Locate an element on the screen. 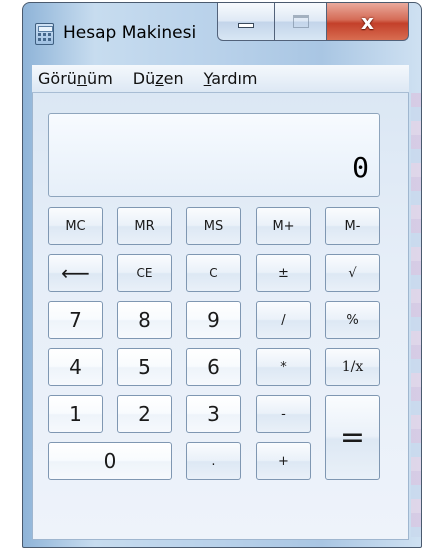 The height and width of the screenshot is (558, 423). minimize-button is located at coordinates (246, 22).